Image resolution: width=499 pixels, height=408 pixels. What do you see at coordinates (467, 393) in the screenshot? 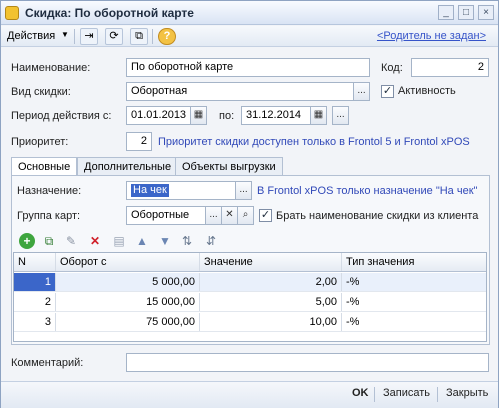
I see `close-window-button: Закрыть` at bounding box center [467, 393].